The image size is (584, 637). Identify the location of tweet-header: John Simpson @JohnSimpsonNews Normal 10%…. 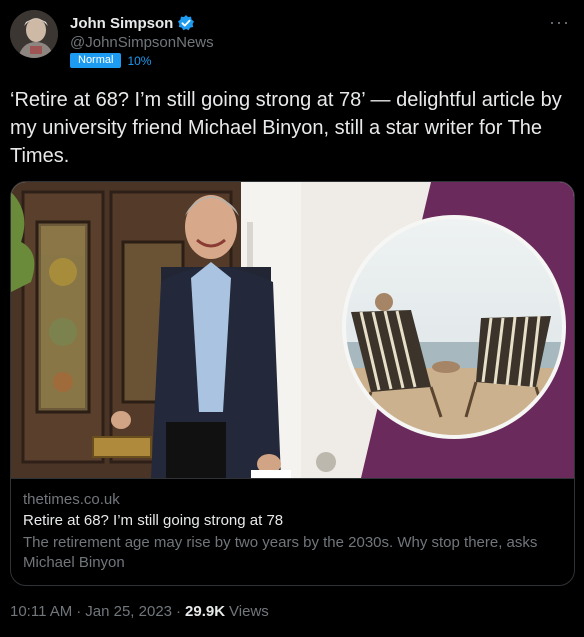
(292, 40).